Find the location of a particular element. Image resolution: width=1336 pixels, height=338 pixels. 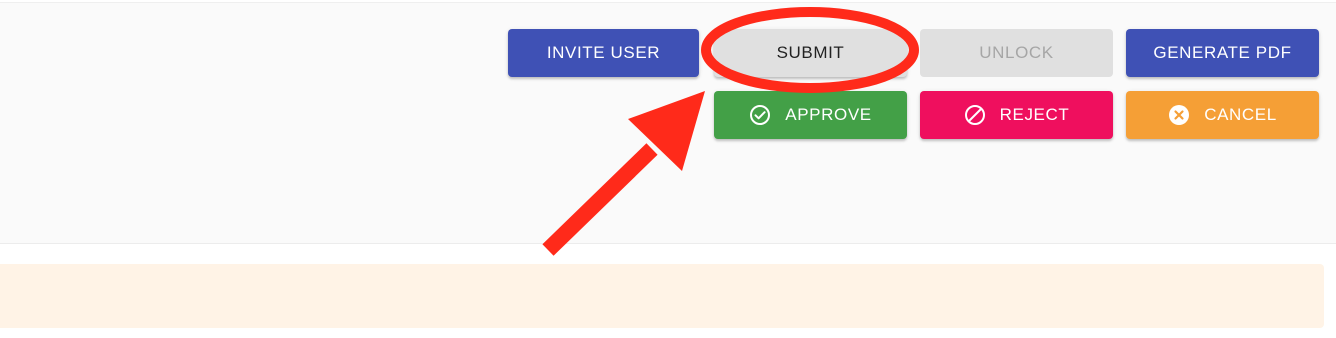

unlock-label: UNLOCK is located at coordinates (1016, 52).